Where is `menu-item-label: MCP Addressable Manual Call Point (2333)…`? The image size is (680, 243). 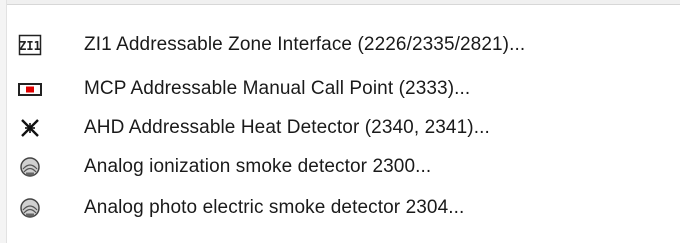 menu-item-label: MCP Addressable Manual Call Point (2333)… is located at coordinates (277, 88).